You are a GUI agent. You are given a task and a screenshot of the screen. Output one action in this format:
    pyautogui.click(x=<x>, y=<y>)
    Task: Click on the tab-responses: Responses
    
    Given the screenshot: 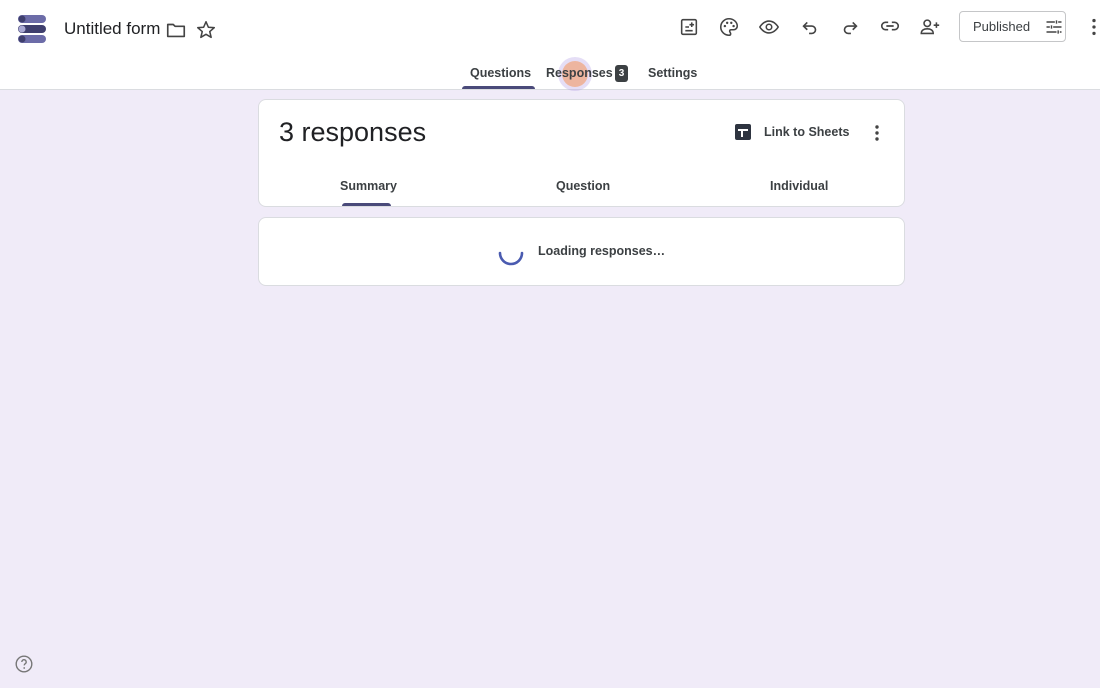 What is the action you would take?
    pyautogui.click(x=579, y=73)
    